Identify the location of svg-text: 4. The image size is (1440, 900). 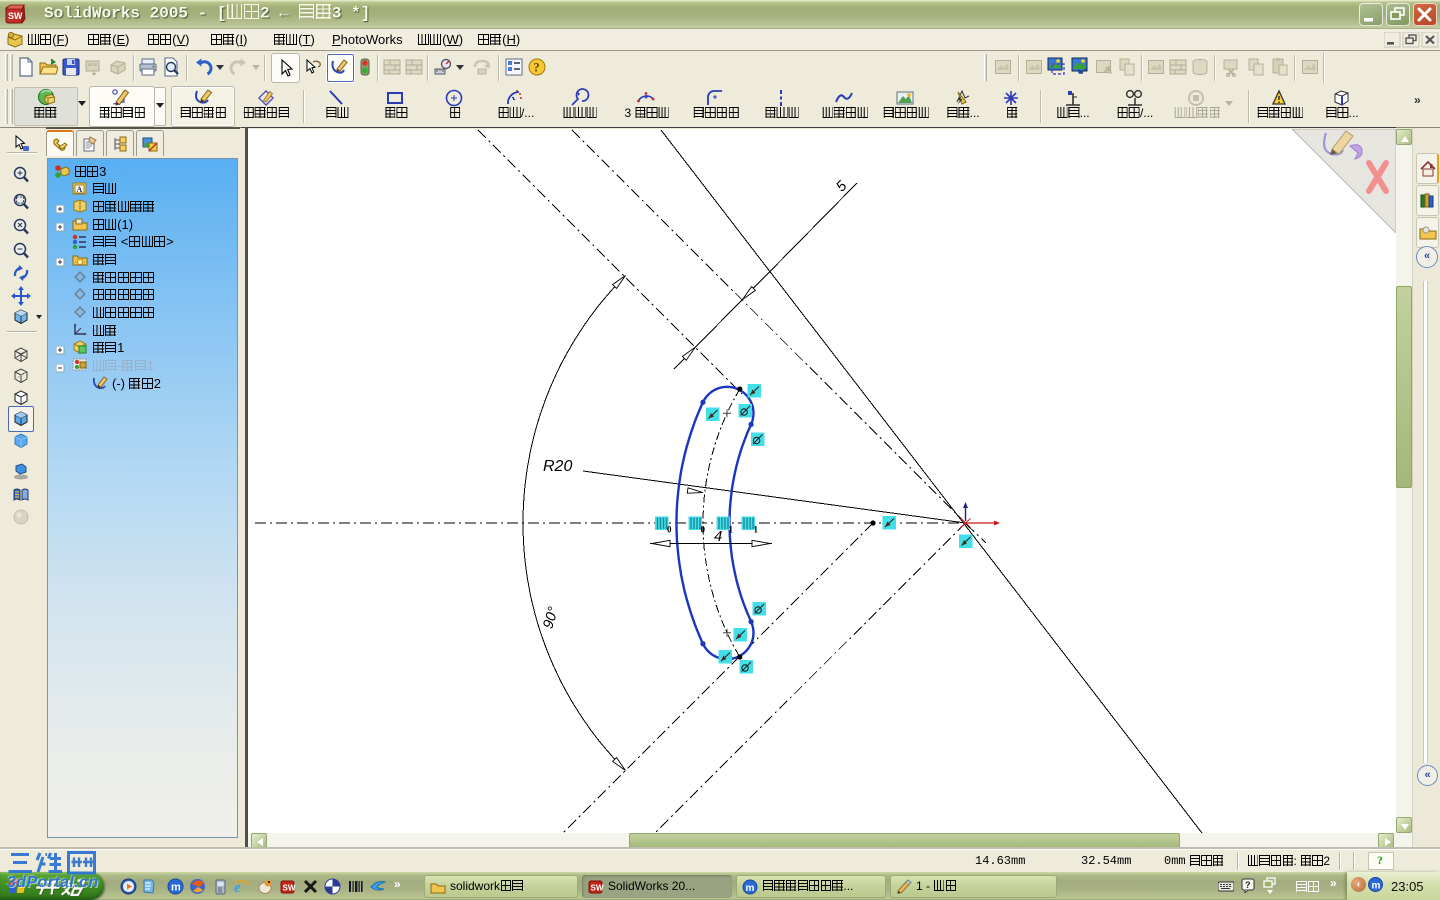
(718, 536).